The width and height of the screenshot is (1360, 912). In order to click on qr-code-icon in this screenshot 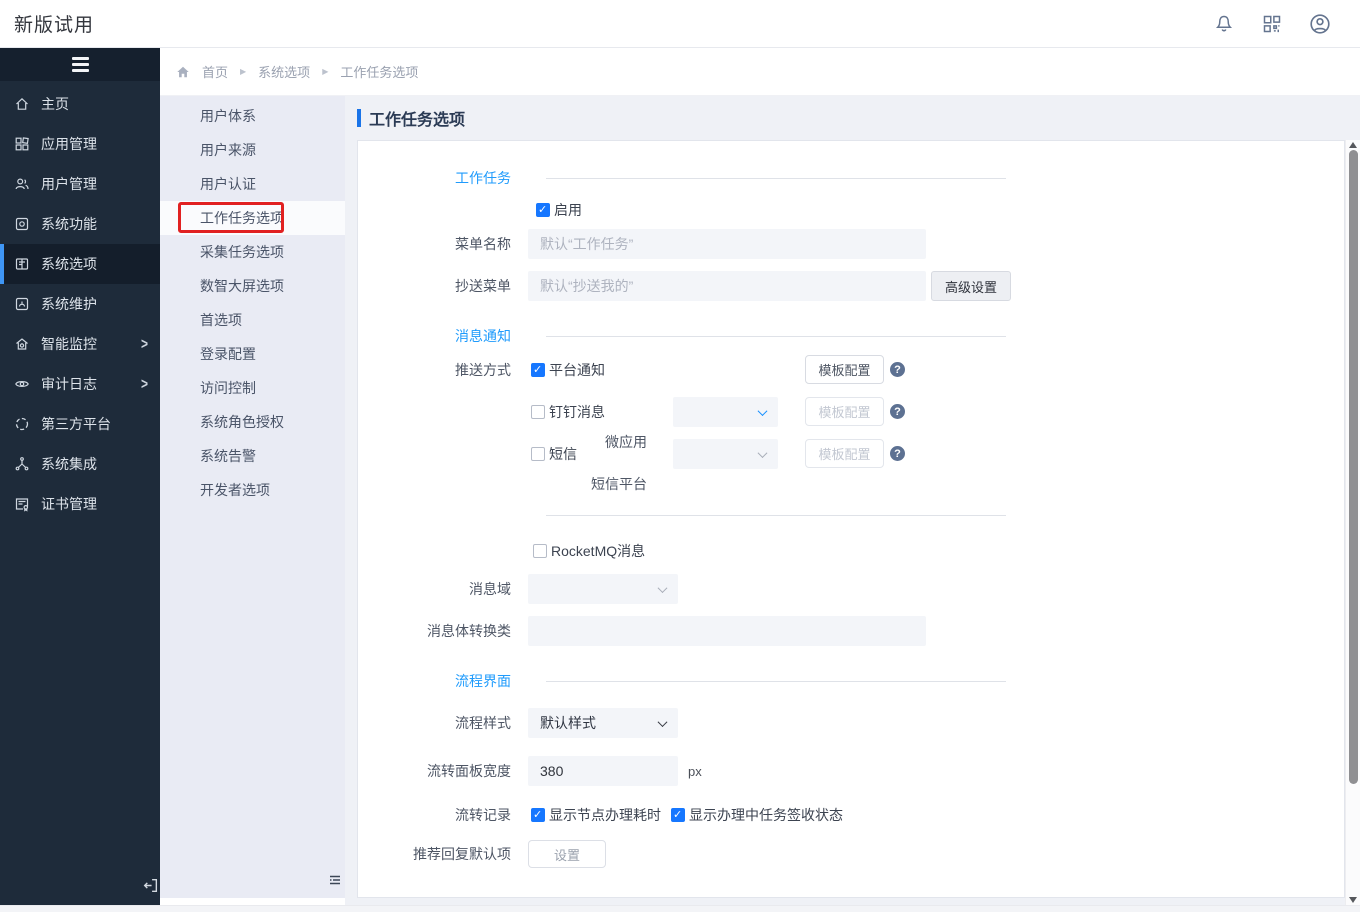, I will do `click(1272, 24)`.